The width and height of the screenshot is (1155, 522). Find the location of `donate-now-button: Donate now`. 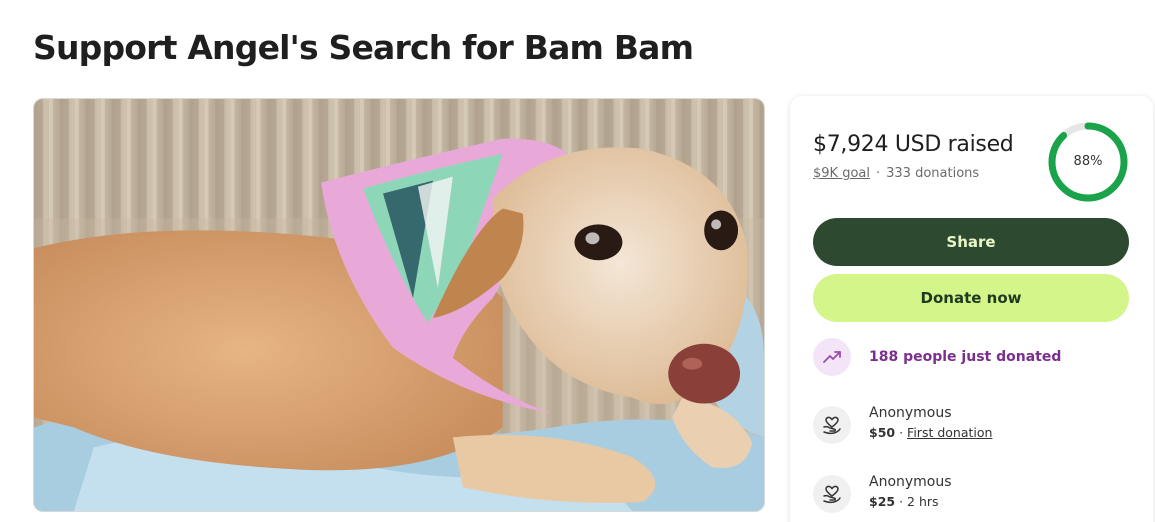

donate-now-button: Donate now is located at coordinates (971, 298).